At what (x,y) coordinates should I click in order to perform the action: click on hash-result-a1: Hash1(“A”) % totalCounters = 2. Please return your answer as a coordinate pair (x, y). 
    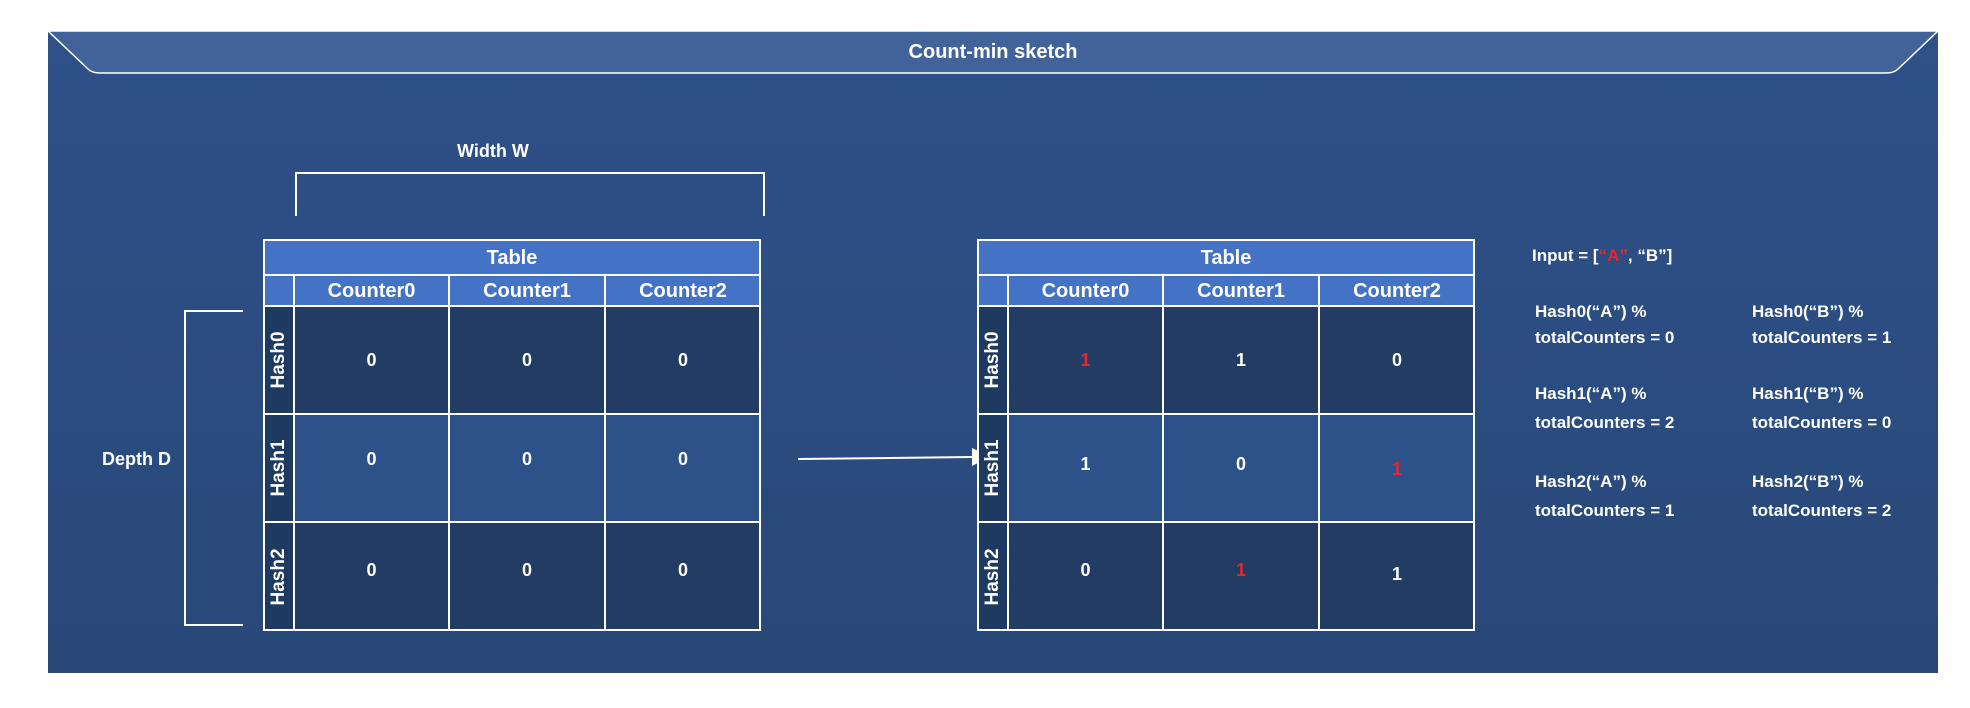
    Looking at the image, I should click on (1605, 408).